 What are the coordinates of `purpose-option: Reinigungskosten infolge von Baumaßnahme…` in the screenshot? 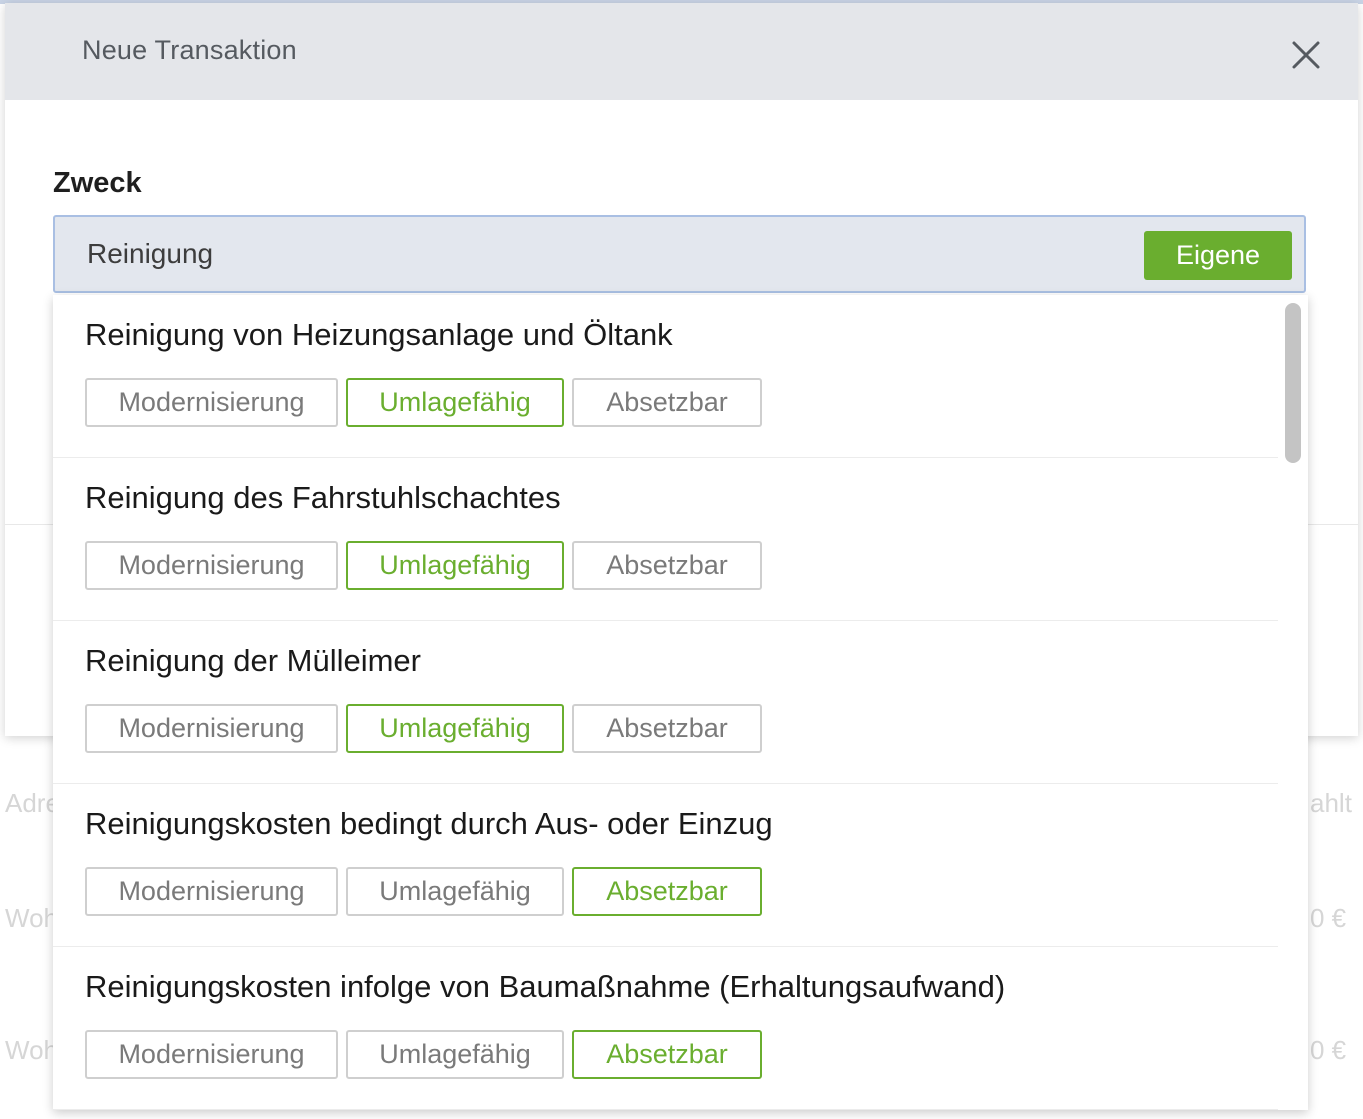 It's located at (665, 1028).